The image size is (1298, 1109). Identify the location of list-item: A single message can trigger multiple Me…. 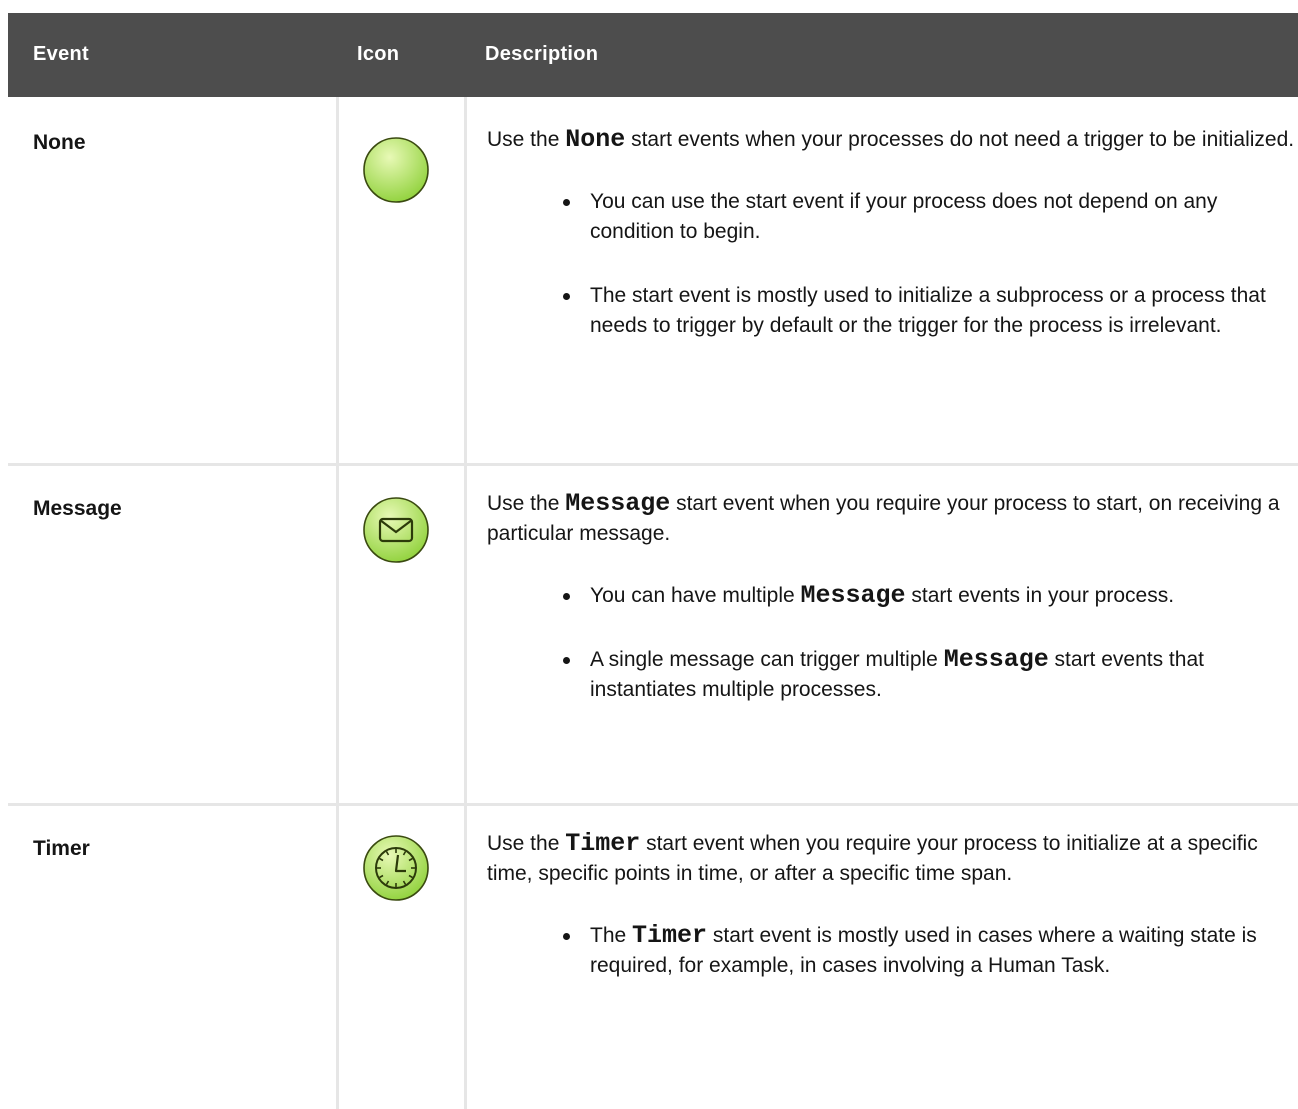
(930, 675).